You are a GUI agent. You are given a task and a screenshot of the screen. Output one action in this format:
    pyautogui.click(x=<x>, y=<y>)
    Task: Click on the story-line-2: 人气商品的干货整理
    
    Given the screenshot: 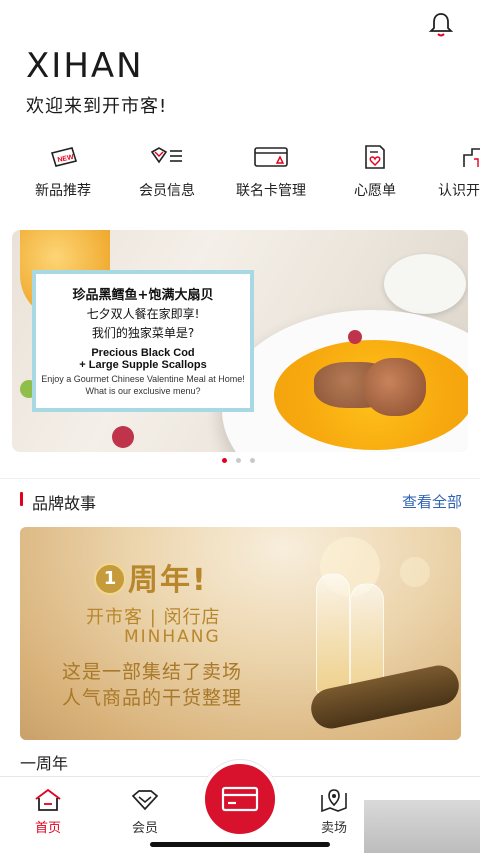 What is the action you would take?
    pyautogui.click(x=152, y=698)
    